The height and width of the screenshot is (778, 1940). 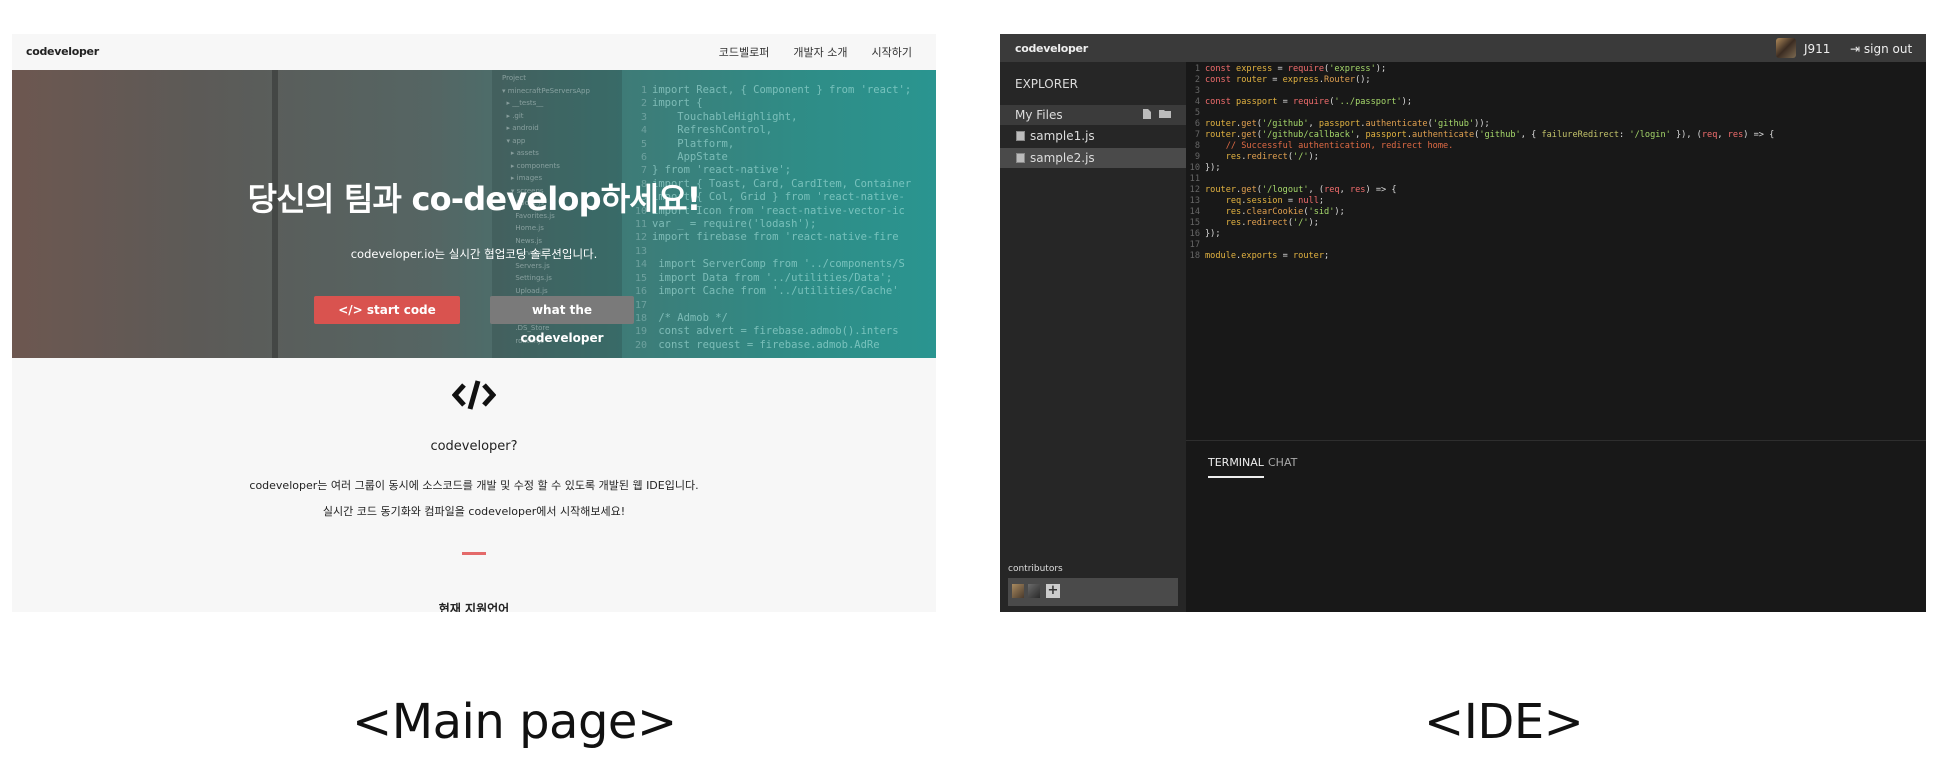 I want to click on code-token: const, so click(x=1221, y=69).